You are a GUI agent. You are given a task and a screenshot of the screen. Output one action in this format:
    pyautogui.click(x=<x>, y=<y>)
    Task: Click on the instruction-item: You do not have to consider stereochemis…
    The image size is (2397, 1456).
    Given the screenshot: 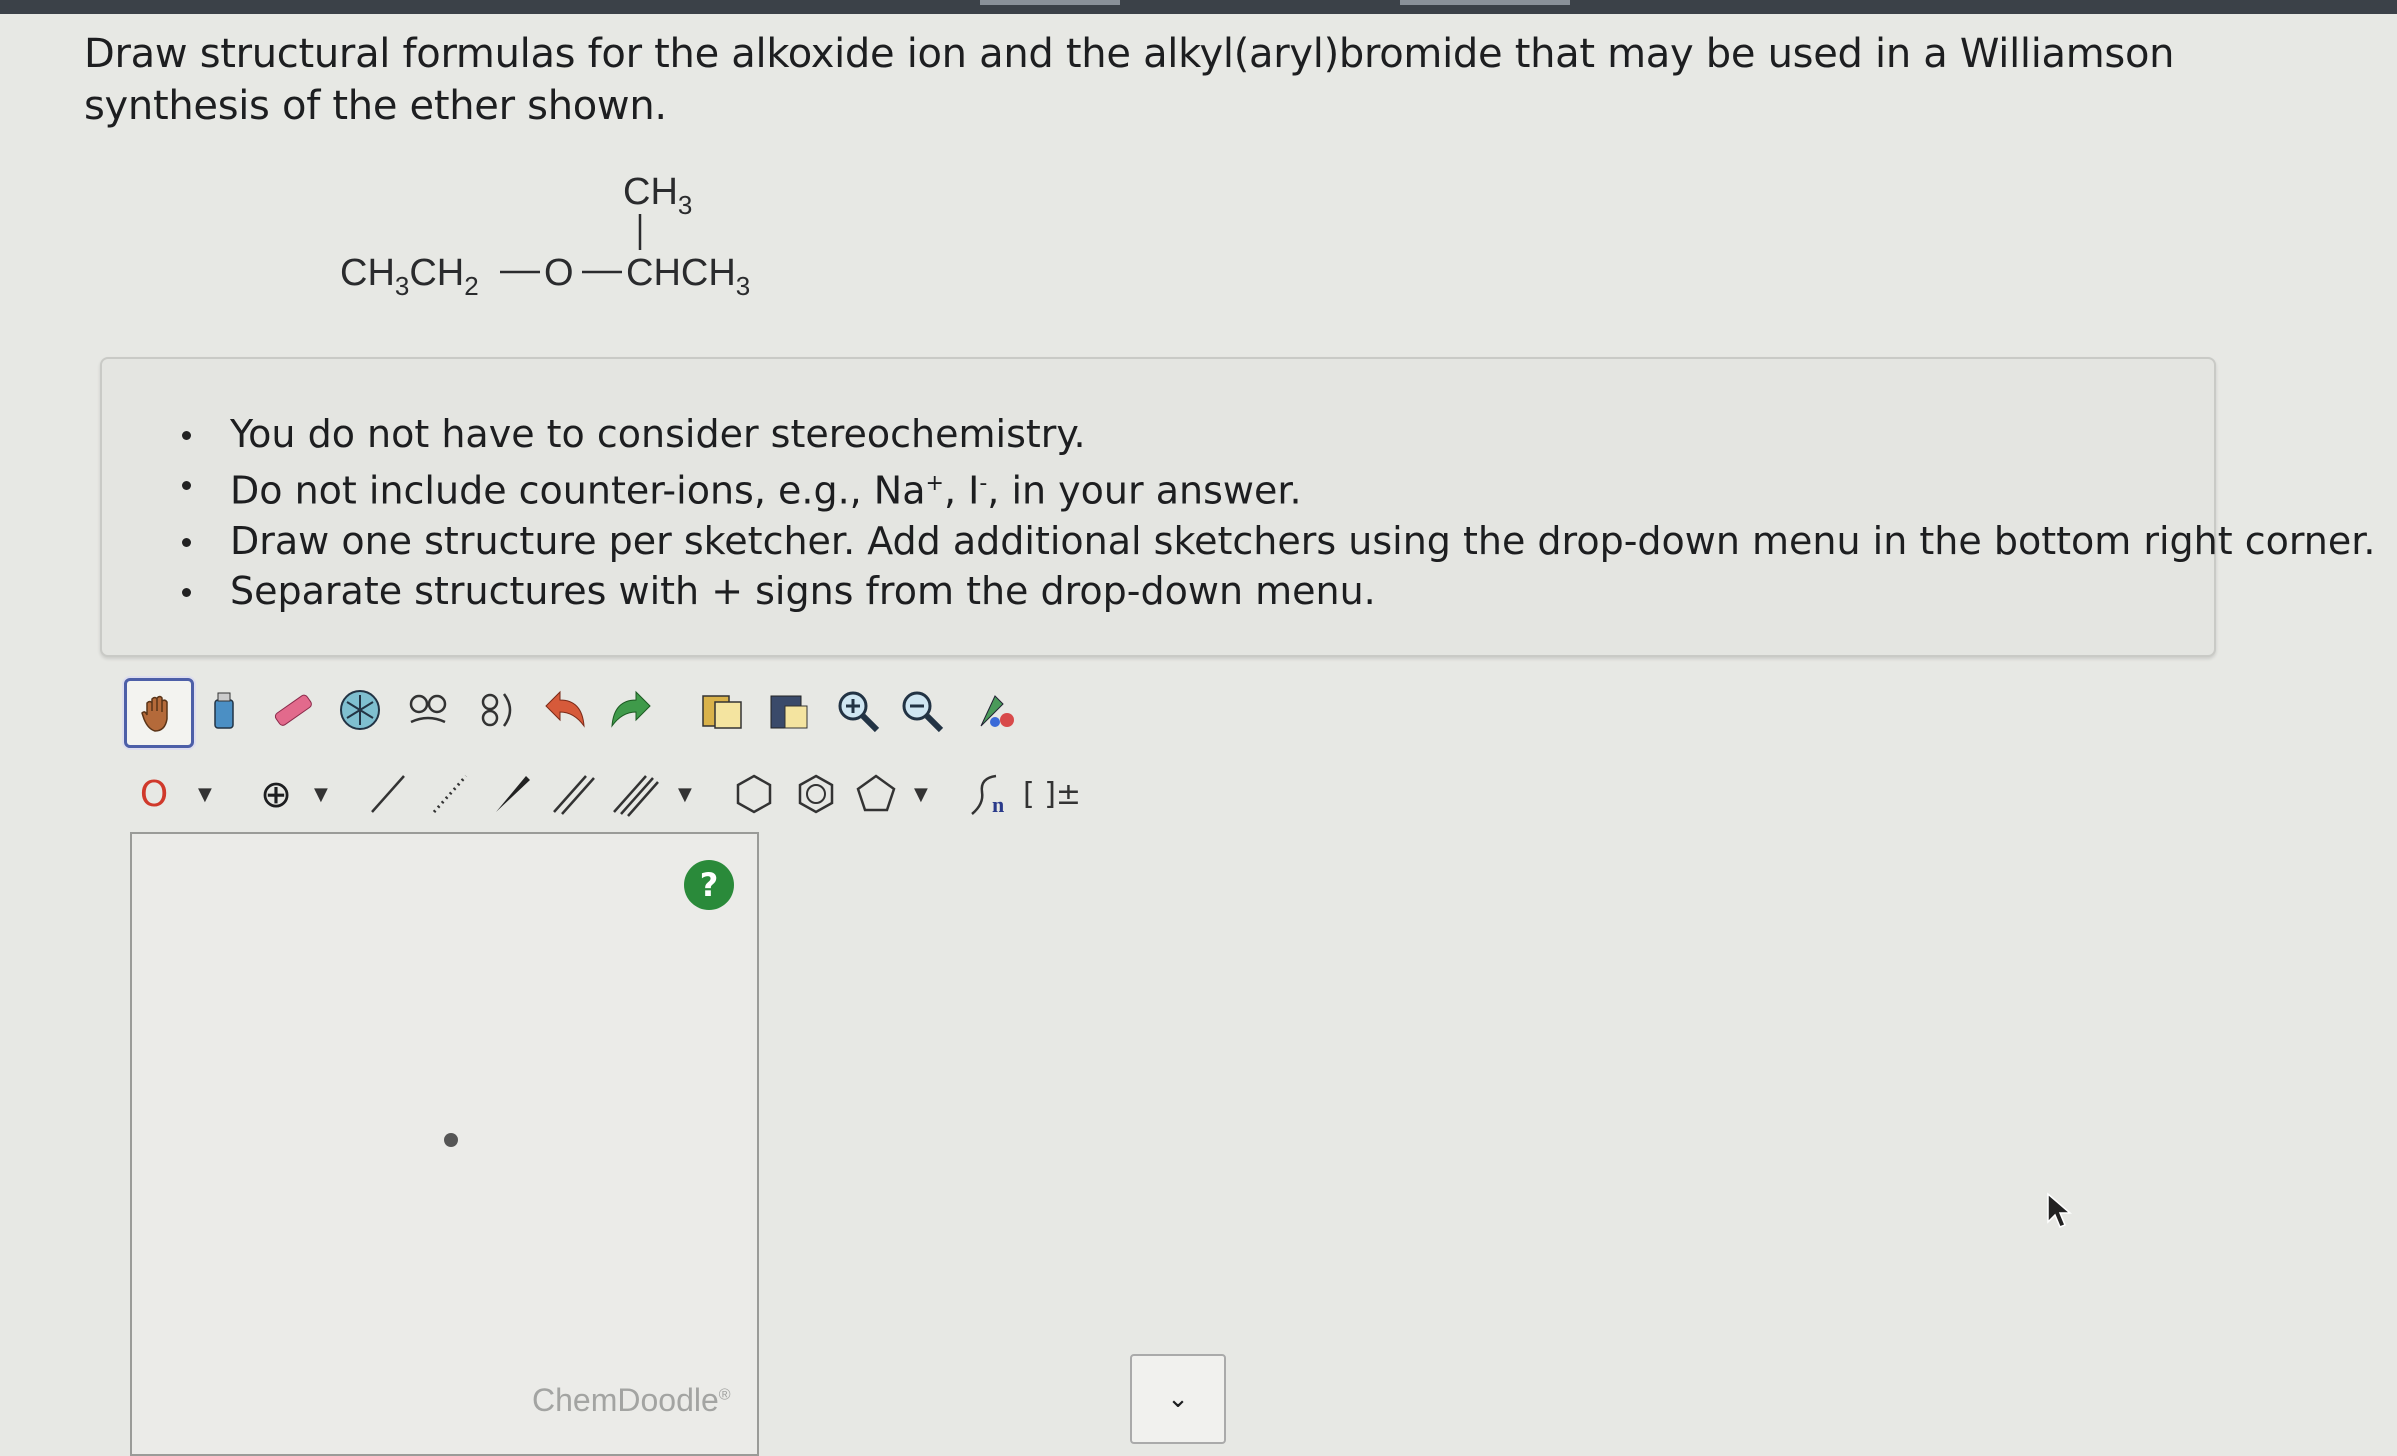 What is the action you would take?
    pyautogui.click(x=1278, y=434)
    